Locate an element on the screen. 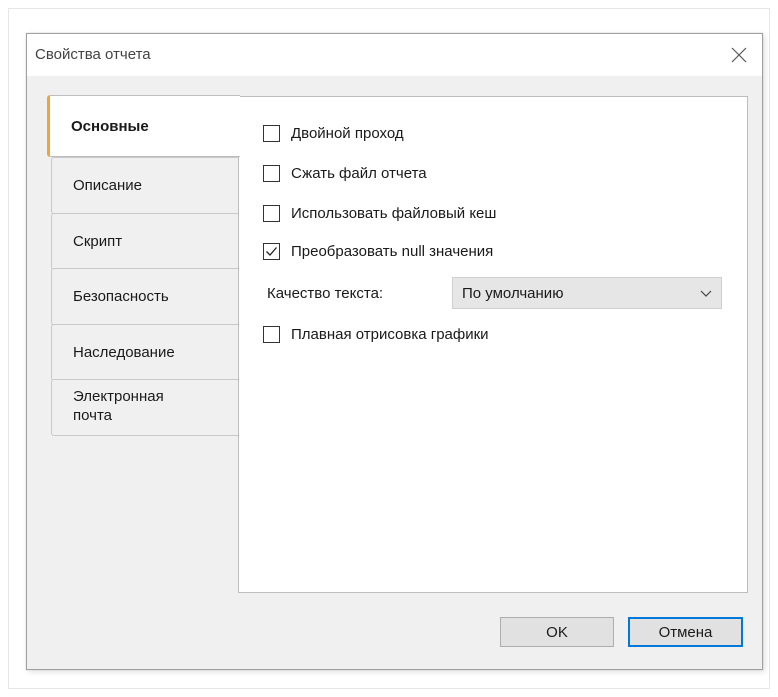 This screenshot has width=778, height=697. tab-security: Безопасность is located at coordinates (145, 296).